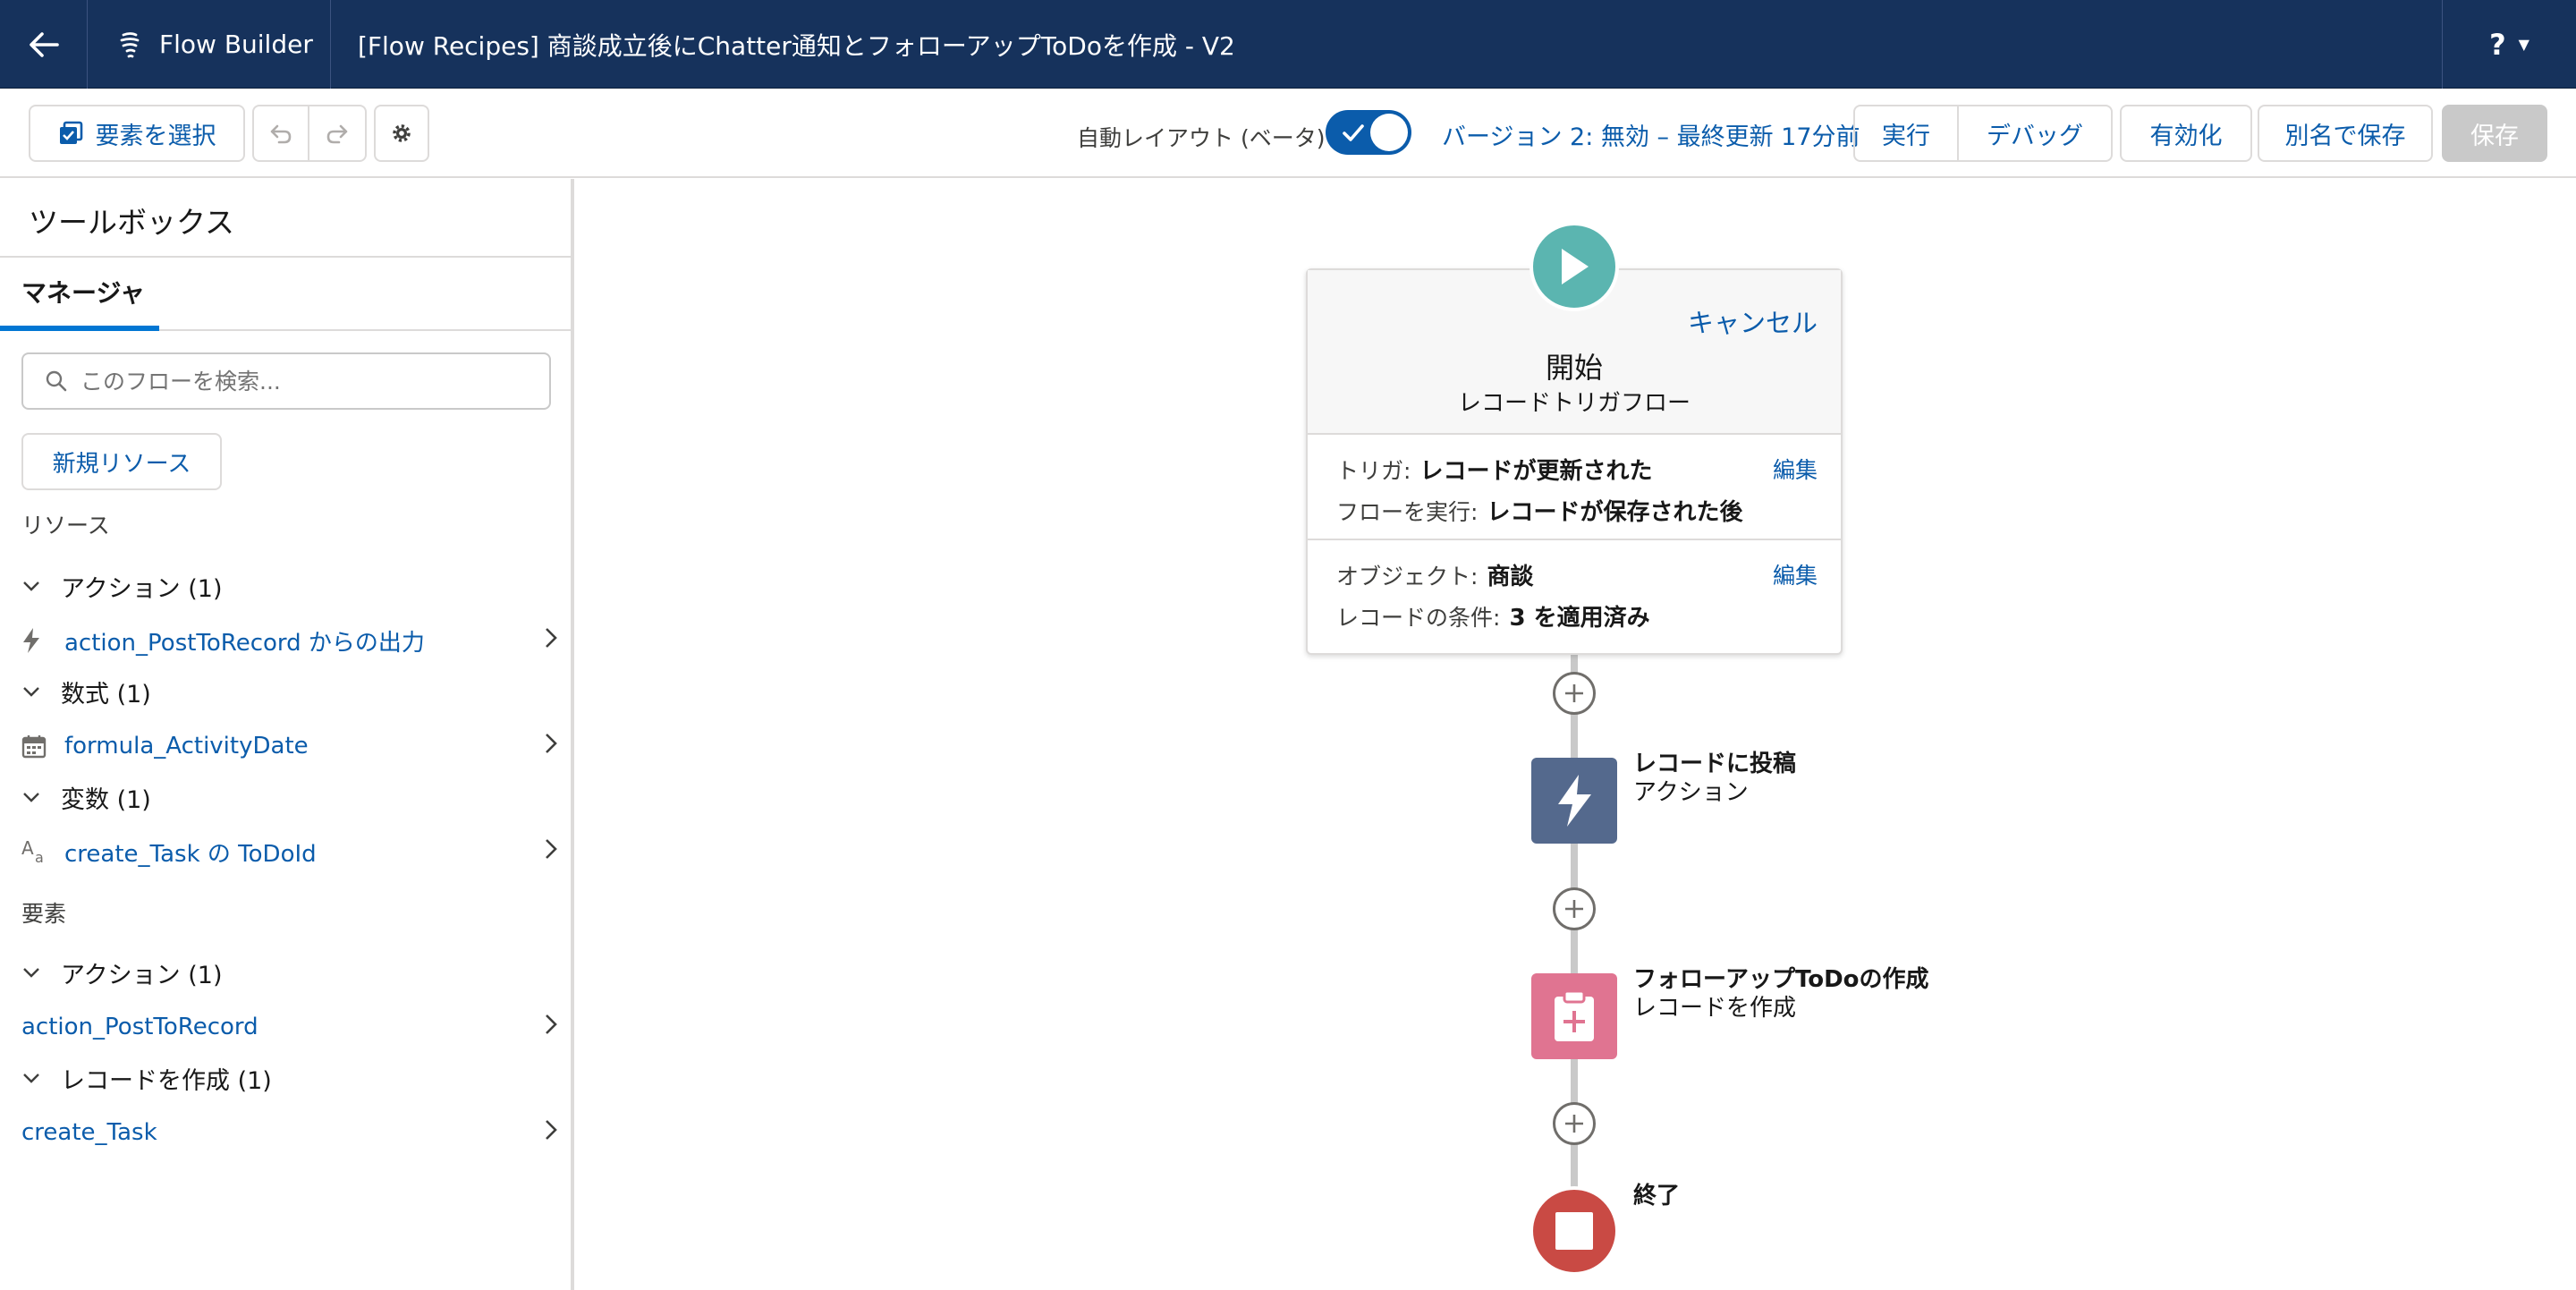 The height and width of the screenshot is (1290, 2576). What do you see at coordinates (1715, 764) in the screenshot?
I see `action-node-name: レコードに投稿` at bounding box center [1715, 764].